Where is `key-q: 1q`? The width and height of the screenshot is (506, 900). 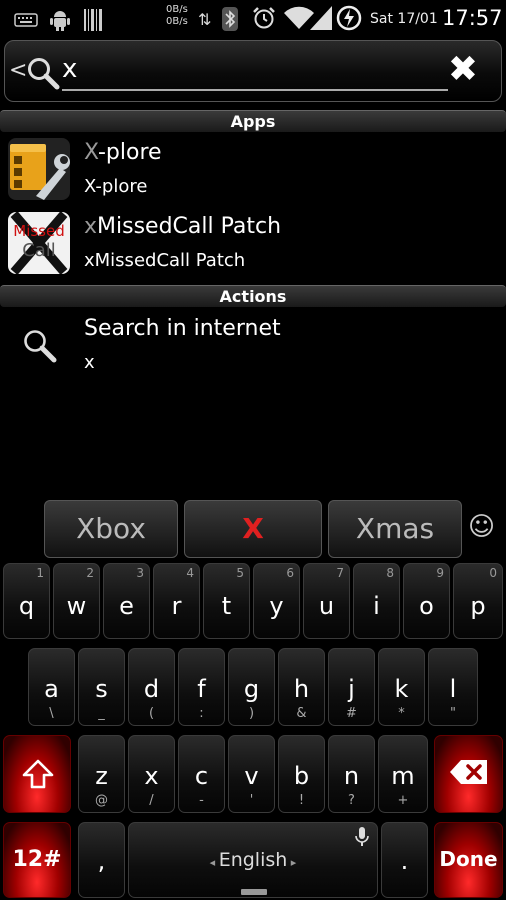
key-q: 1q is located at coordinates (26, 601).